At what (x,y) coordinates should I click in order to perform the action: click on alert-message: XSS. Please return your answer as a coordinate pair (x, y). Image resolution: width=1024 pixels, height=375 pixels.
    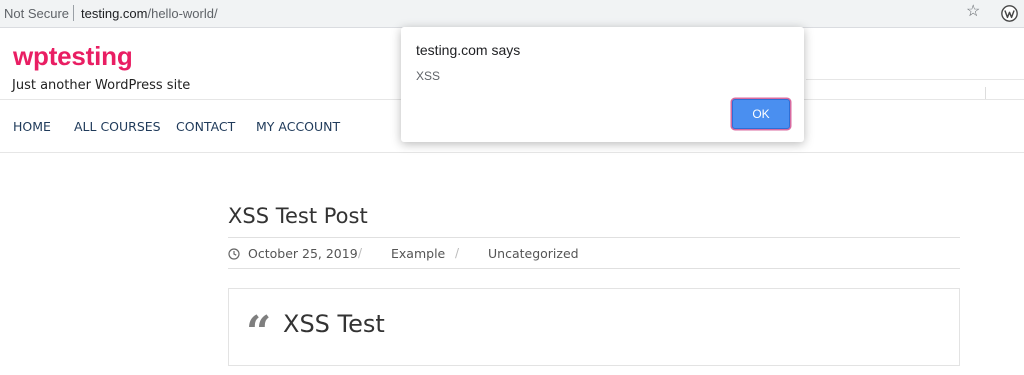
    Looking at the image, I should click on (428, 76).